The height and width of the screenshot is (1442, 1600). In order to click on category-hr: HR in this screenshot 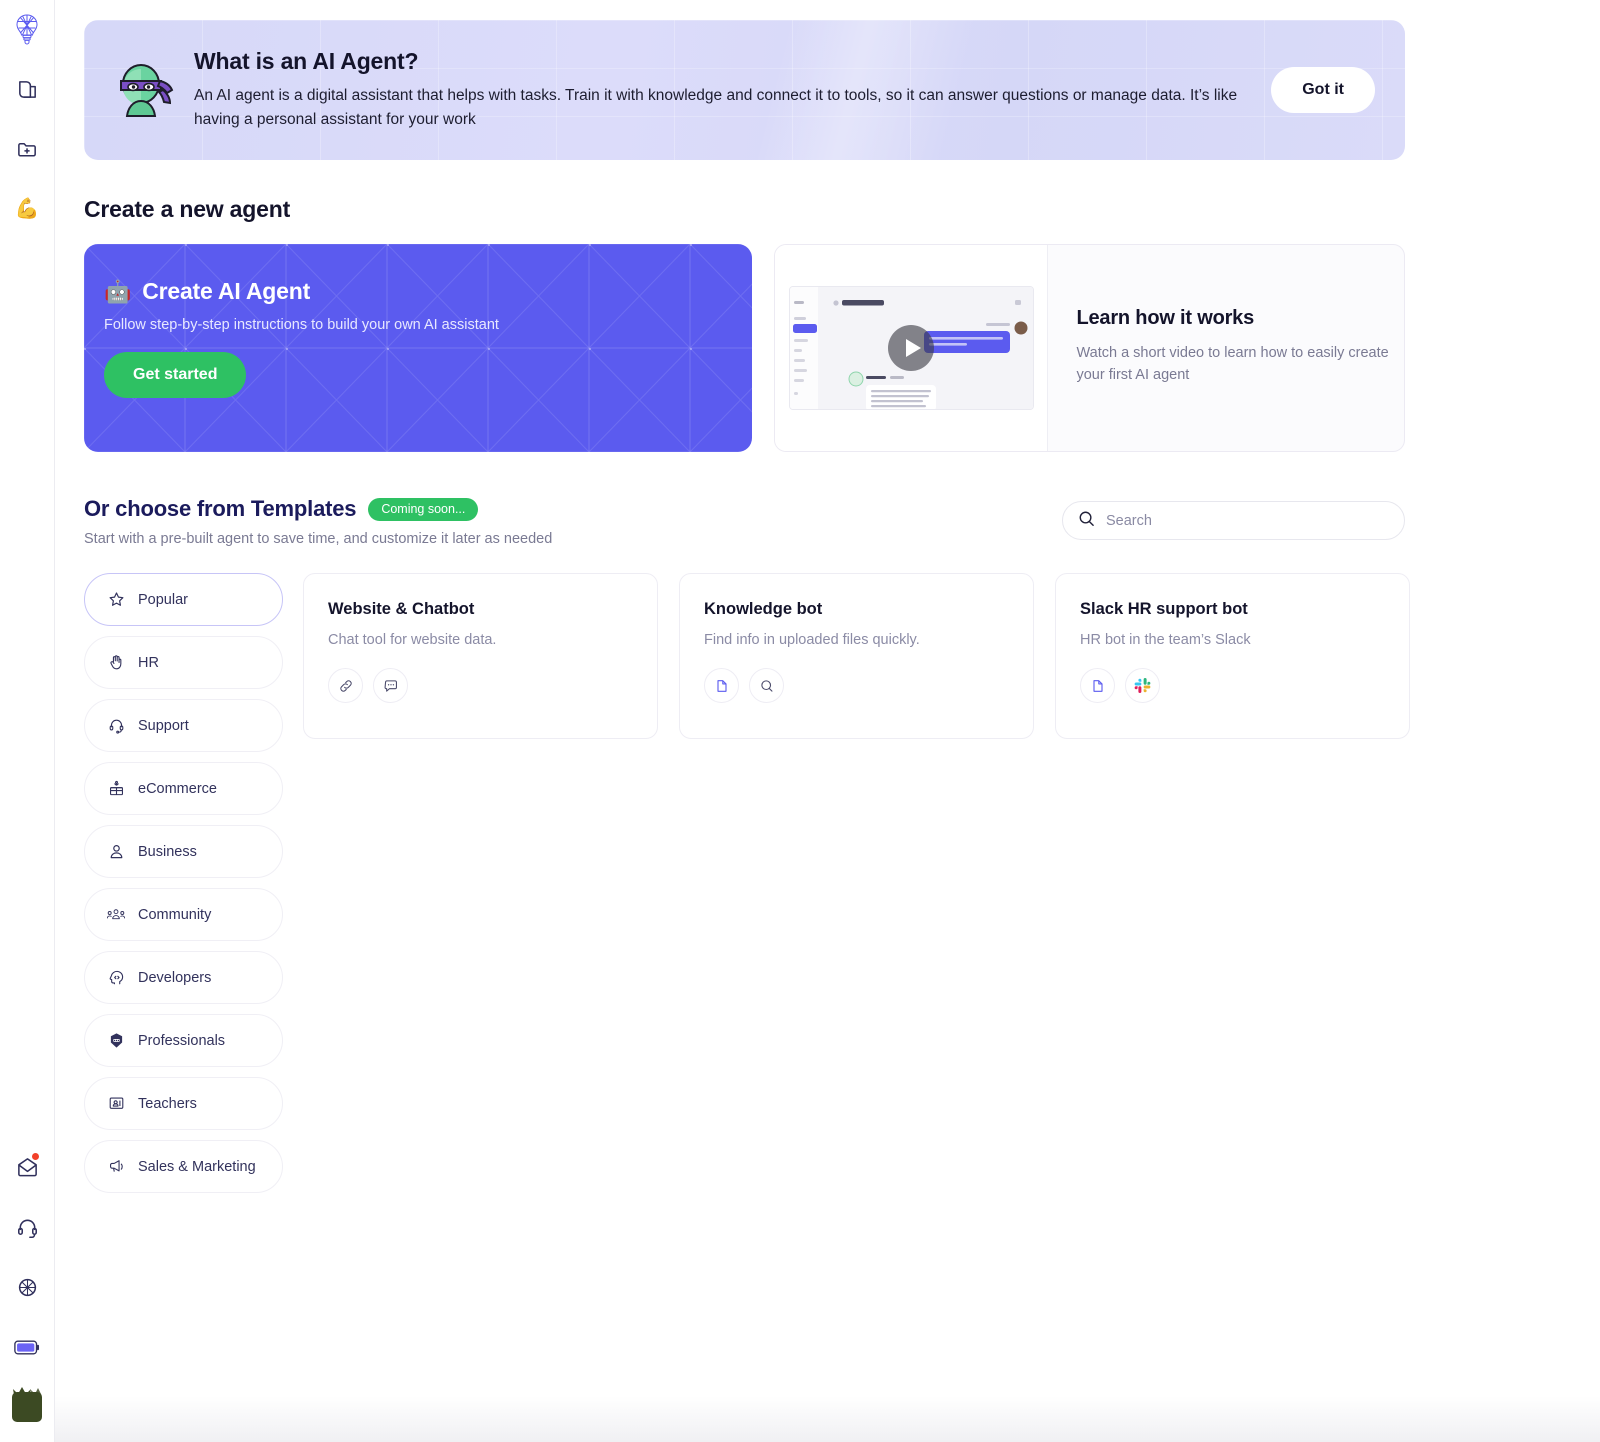, I will do `click(183, 662)`.